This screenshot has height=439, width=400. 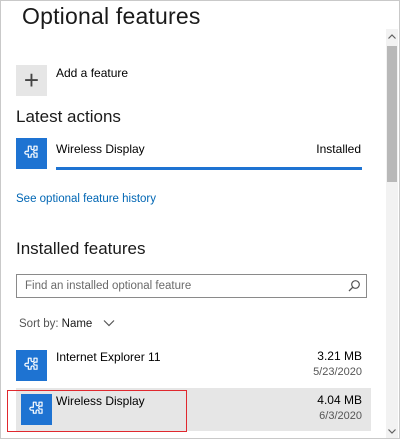 What do you see at coordinates (337, 372) in the screenshot?
I see `feature-date: 5/23/2020` at bounding box center [337, 372].